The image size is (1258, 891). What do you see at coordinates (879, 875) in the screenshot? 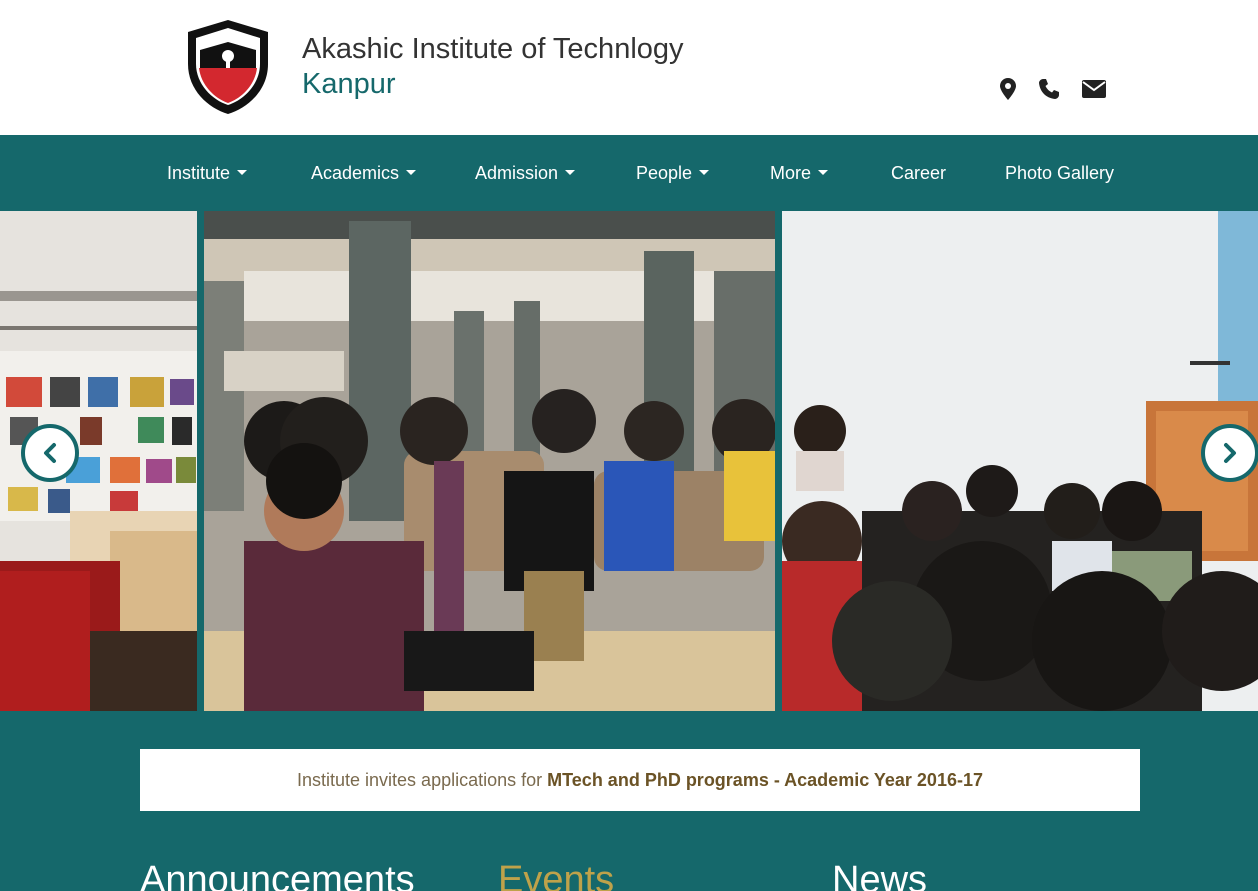
I see `tab-news: News` at bounding box center [879, 875].